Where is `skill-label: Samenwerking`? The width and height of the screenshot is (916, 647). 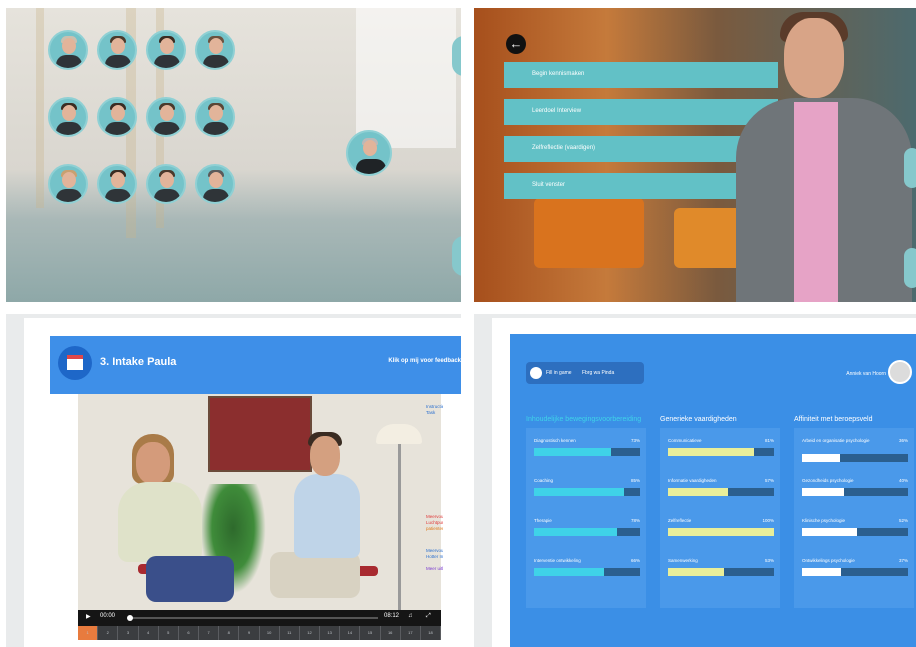 skill-label: Samenwerking is located at coordinates (683, 560).